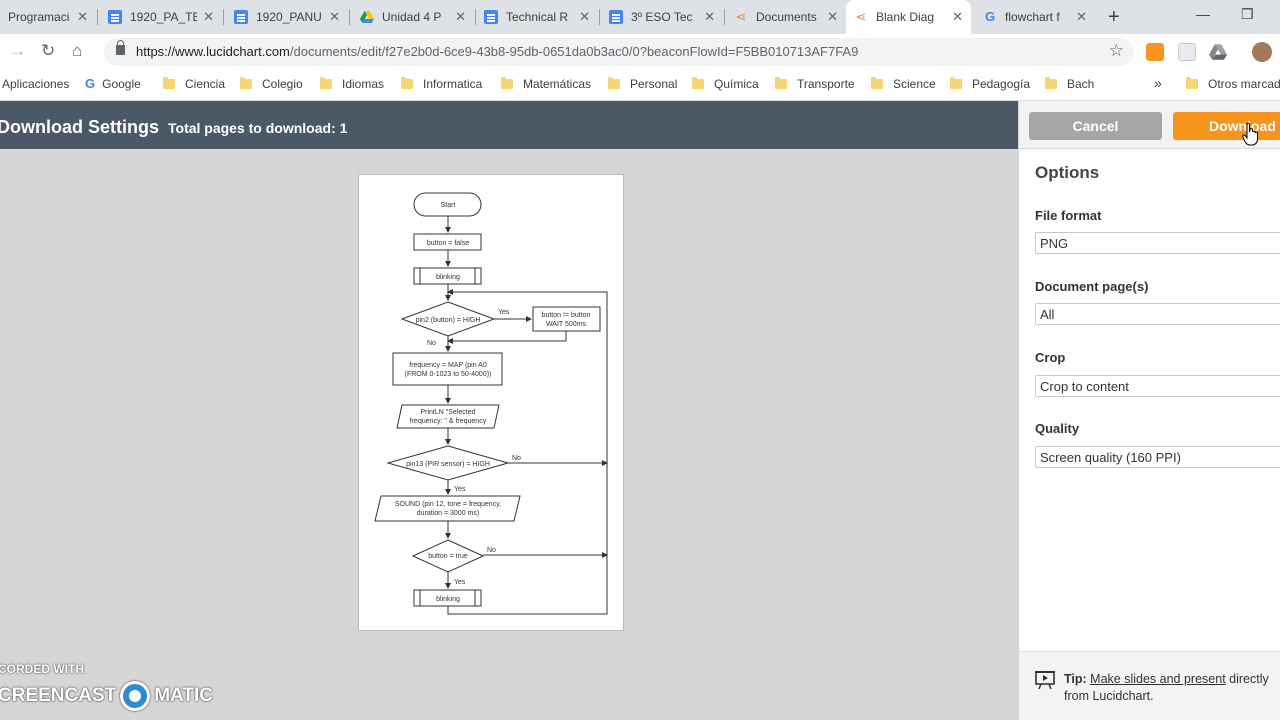 The height and width of the screenshot is (720, 1280). Describe the element at coordinates (1158, 83) in the screenshot. I see `bookmarks-overflow-button: »` at that location.